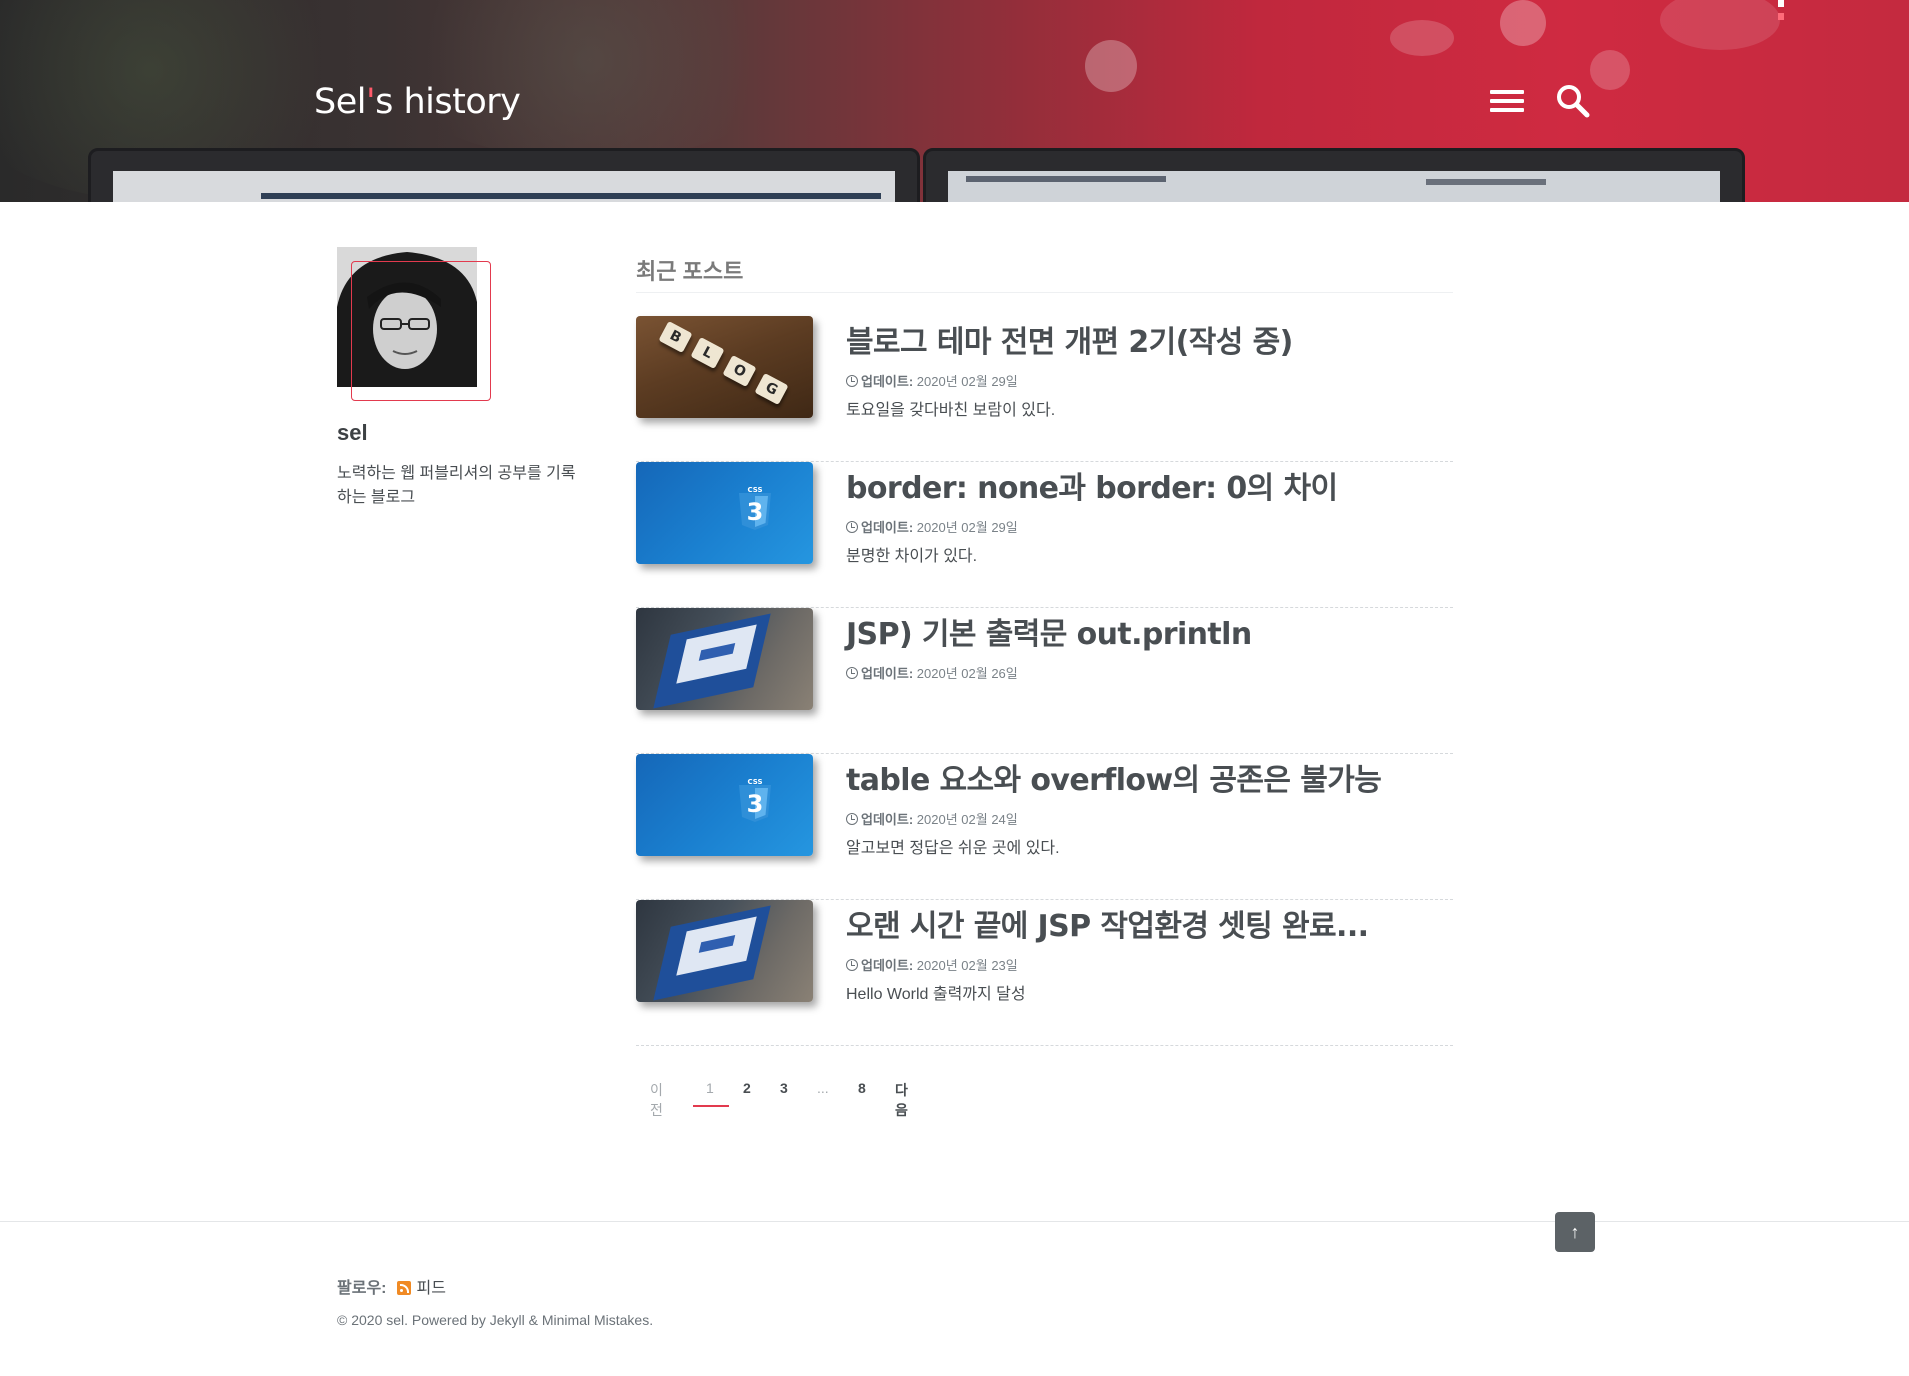  Describe the element at coordinates (1092, 485) in the screenshot. I see `post-title: border: none과 border: 0의 차이` at that location.